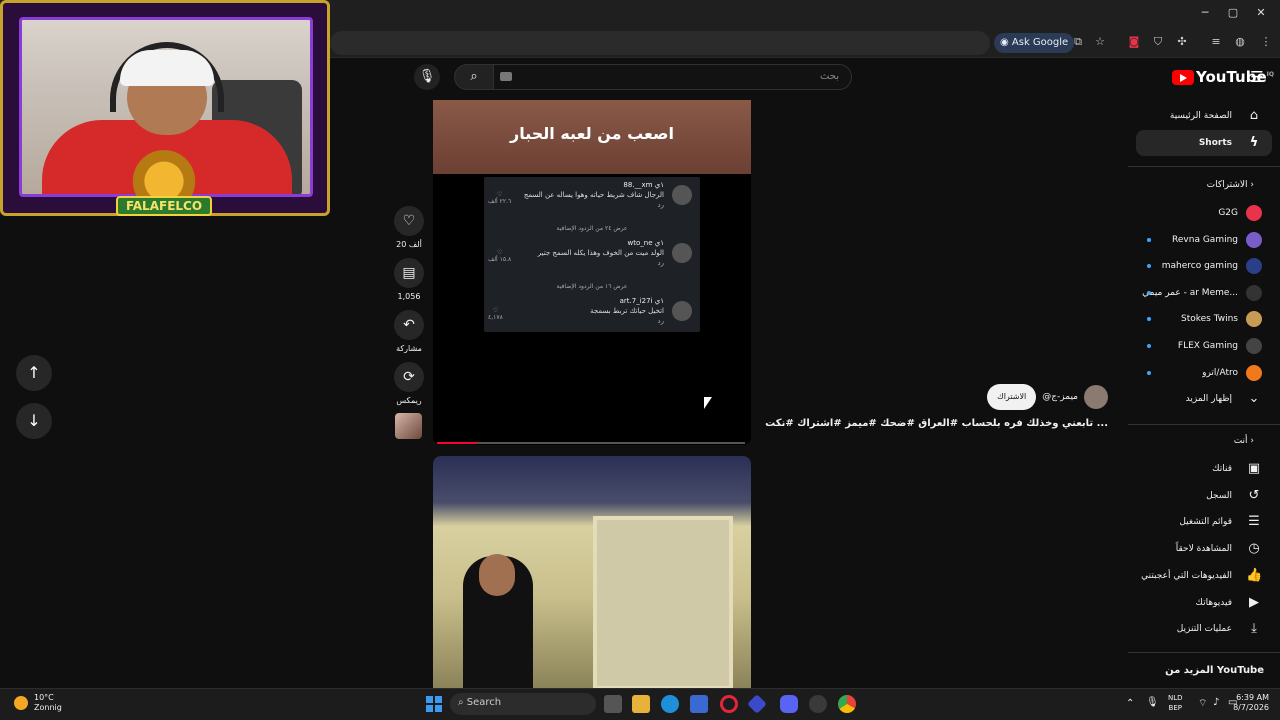 The width and height of the screenshot is (1280, 720). What do you see at coordinates (847, 704) in the screenshot?
I see `chrome-icon` at bounding box center [847, 704].